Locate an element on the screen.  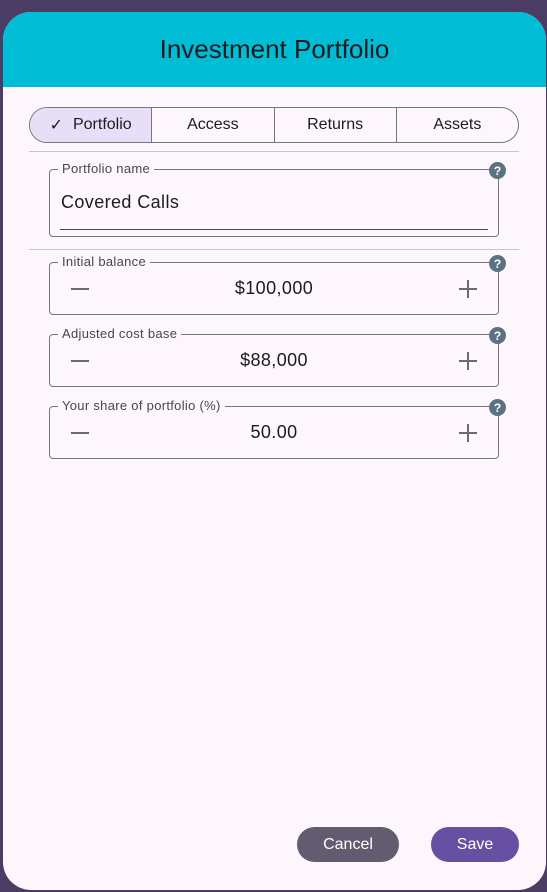
initial-balance-stepper: Initial balance $100,000 ? is located at coordinates (277, 285).